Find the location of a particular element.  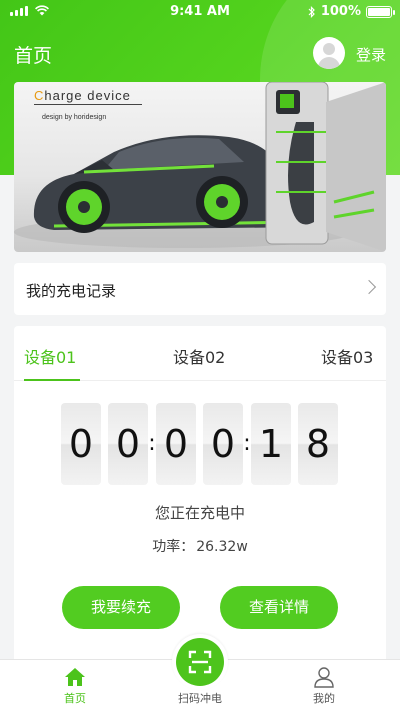

tab-device-03: 设备03 is located at coordinates (347, 356).